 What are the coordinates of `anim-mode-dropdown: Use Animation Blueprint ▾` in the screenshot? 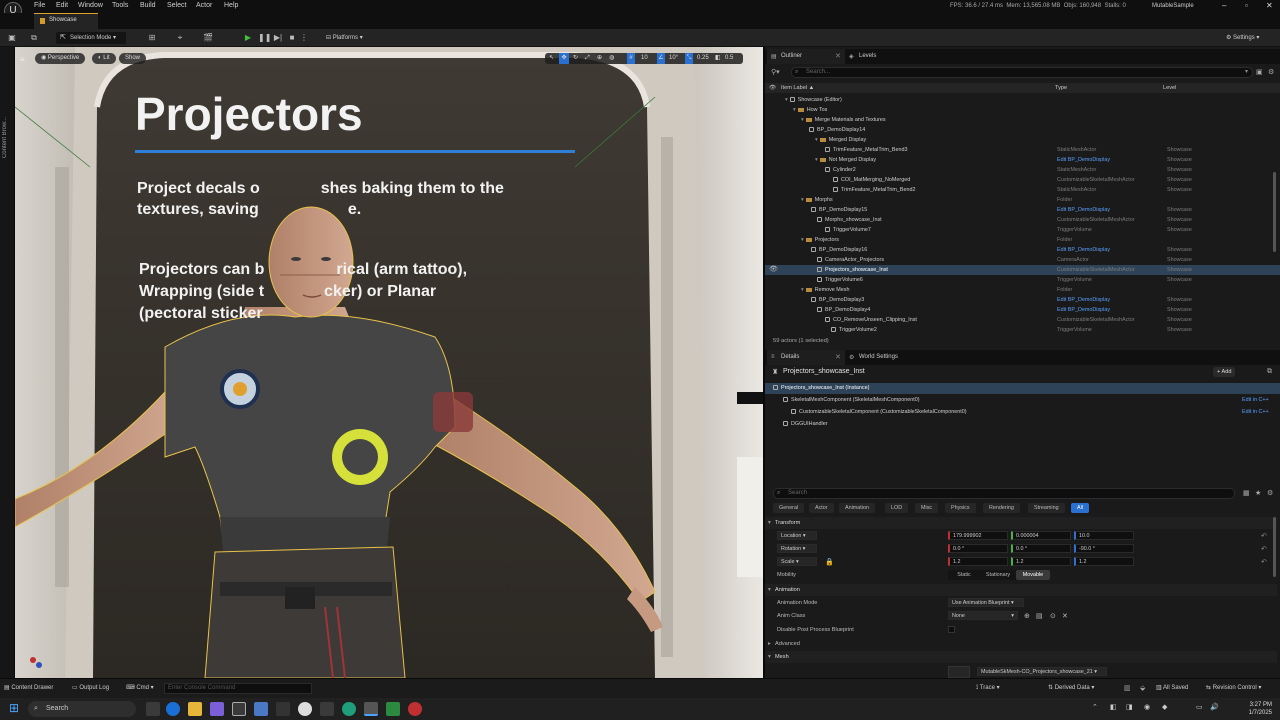 It's located at (986, 602).